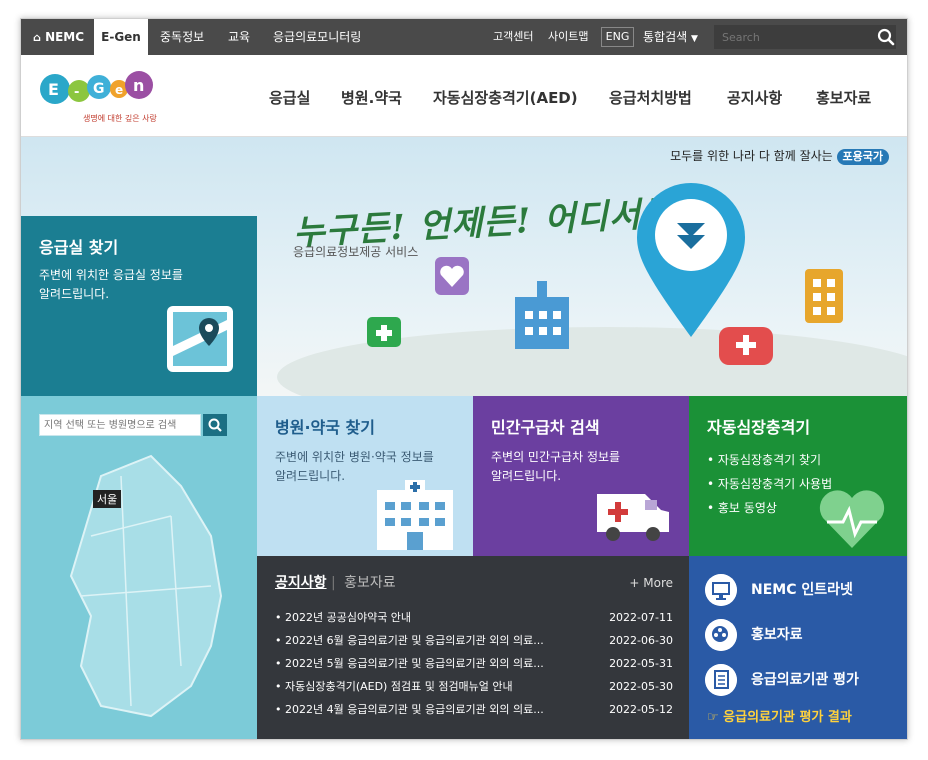 This screenshot has height=760, width=928. Describe the element at coordinates (74, 294) in the screenshot. I see `er-desc-line2: 알려드립니다.` at that location.